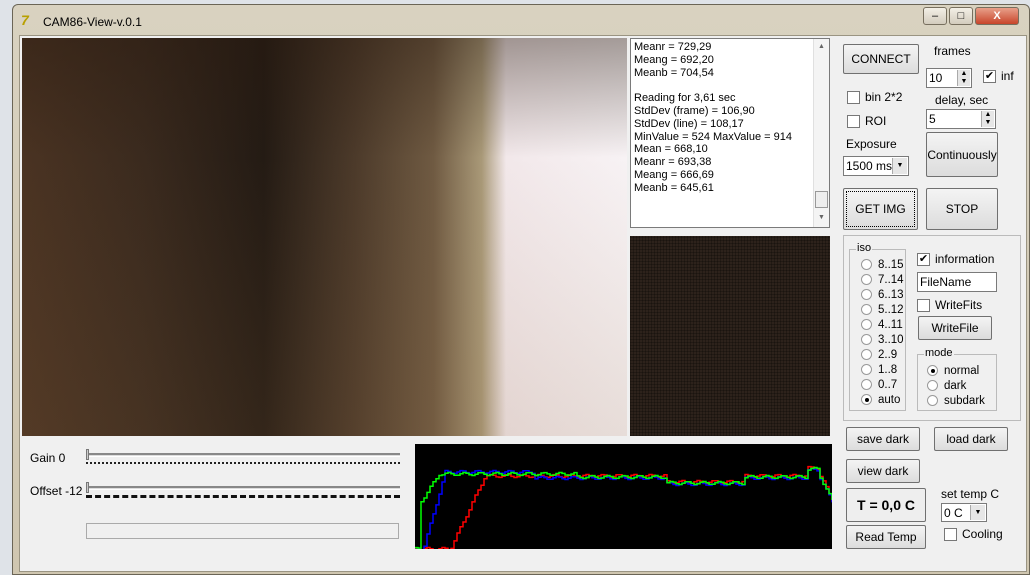 The image size is (1030, 575). Describe the element at coordinates (949, 78) in the screenshot. I see `frames-input: 10 ▲ ▼` at that location.